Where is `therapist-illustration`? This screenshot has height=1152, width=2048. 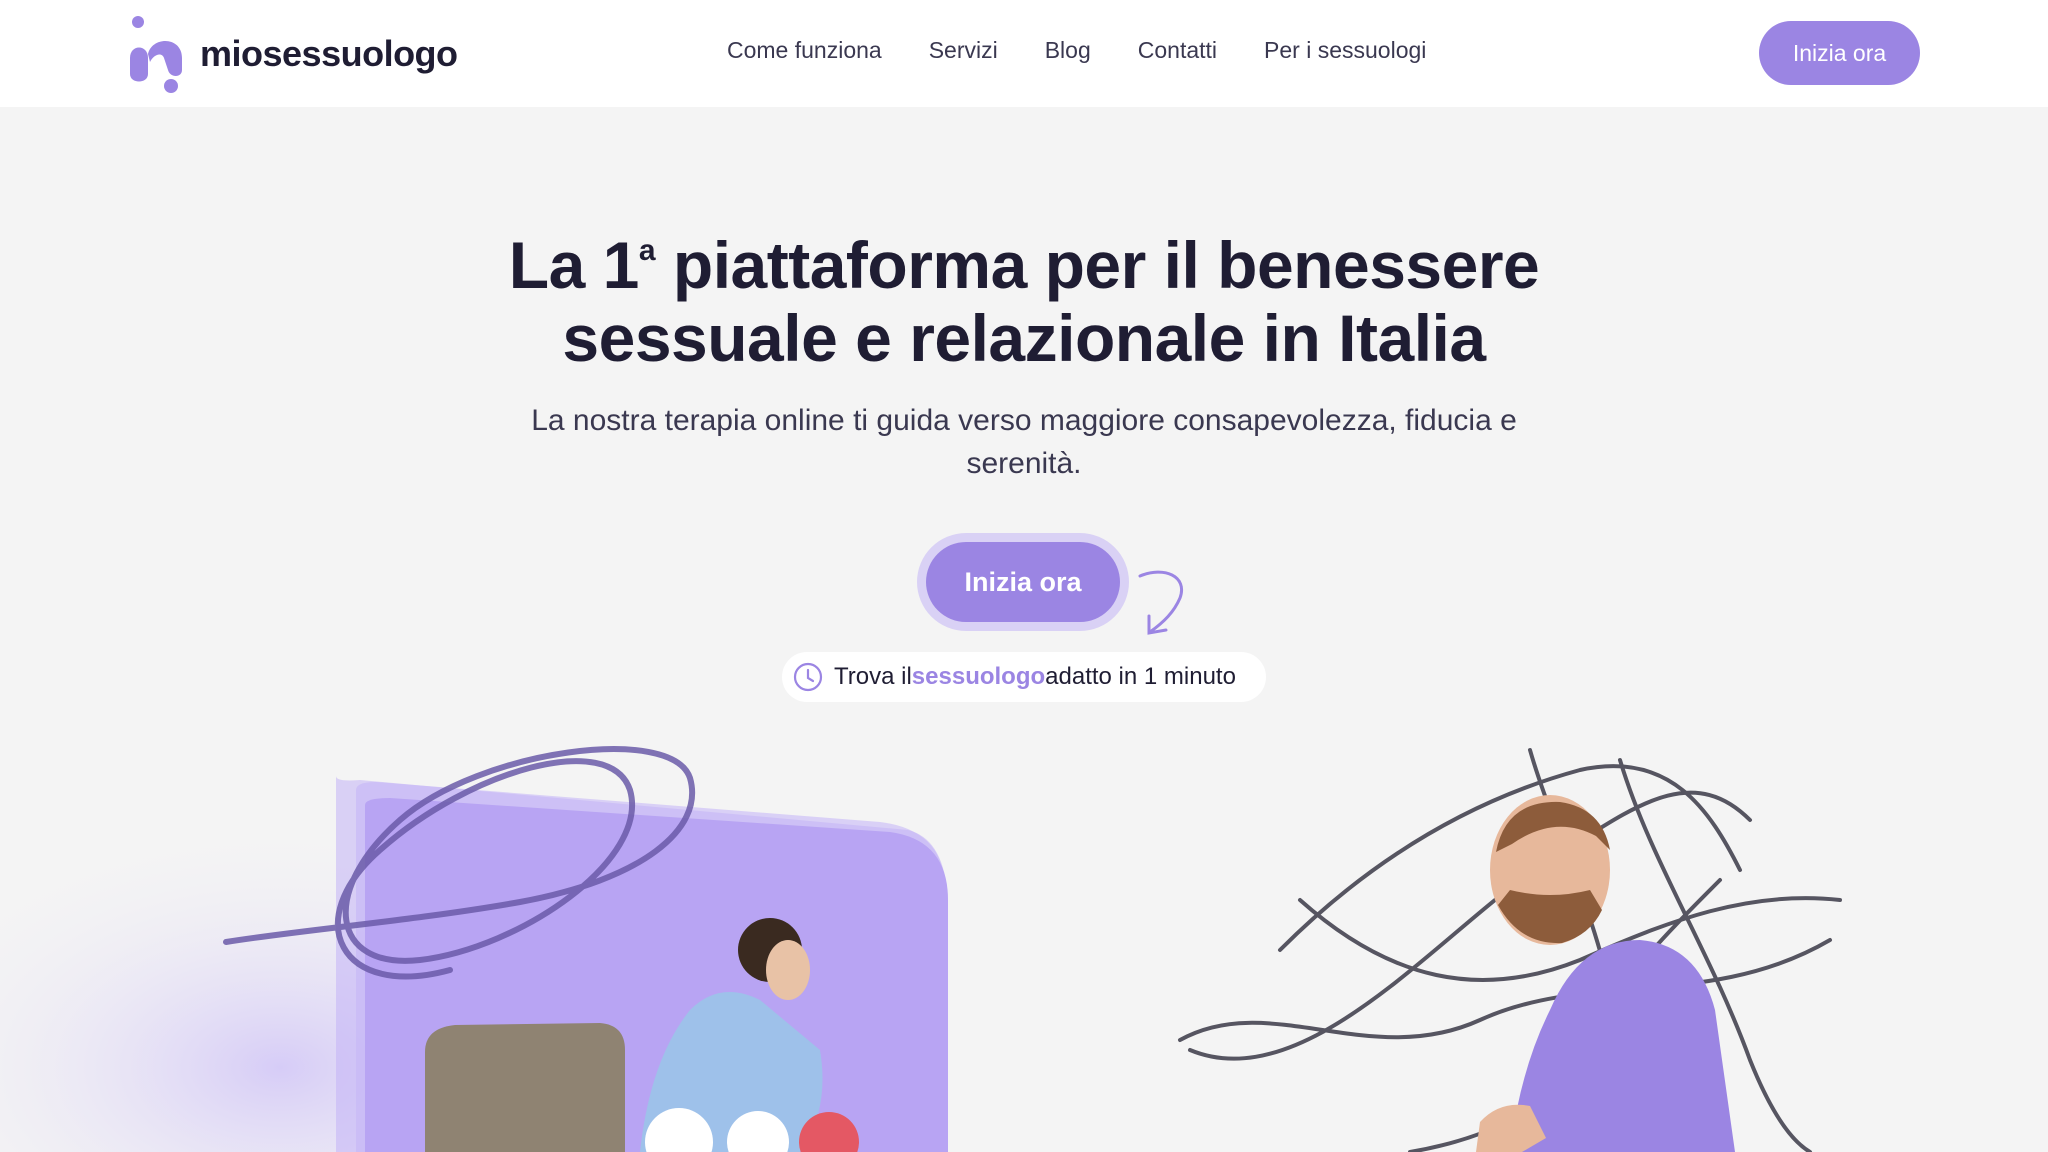 therapist-illustration is located at coordinates (1510, 950).